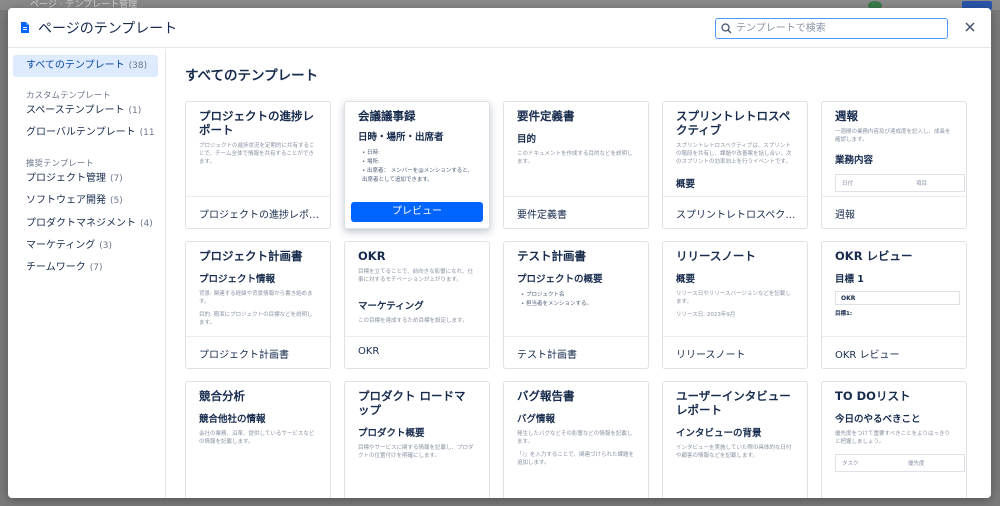 This screenshot has width=1000, height=506. What do you see at coordinates (66, 200) in the screenshot?
I see `sidebar-item-label: ソフトウェア開発` at bounding box center [66, 200].